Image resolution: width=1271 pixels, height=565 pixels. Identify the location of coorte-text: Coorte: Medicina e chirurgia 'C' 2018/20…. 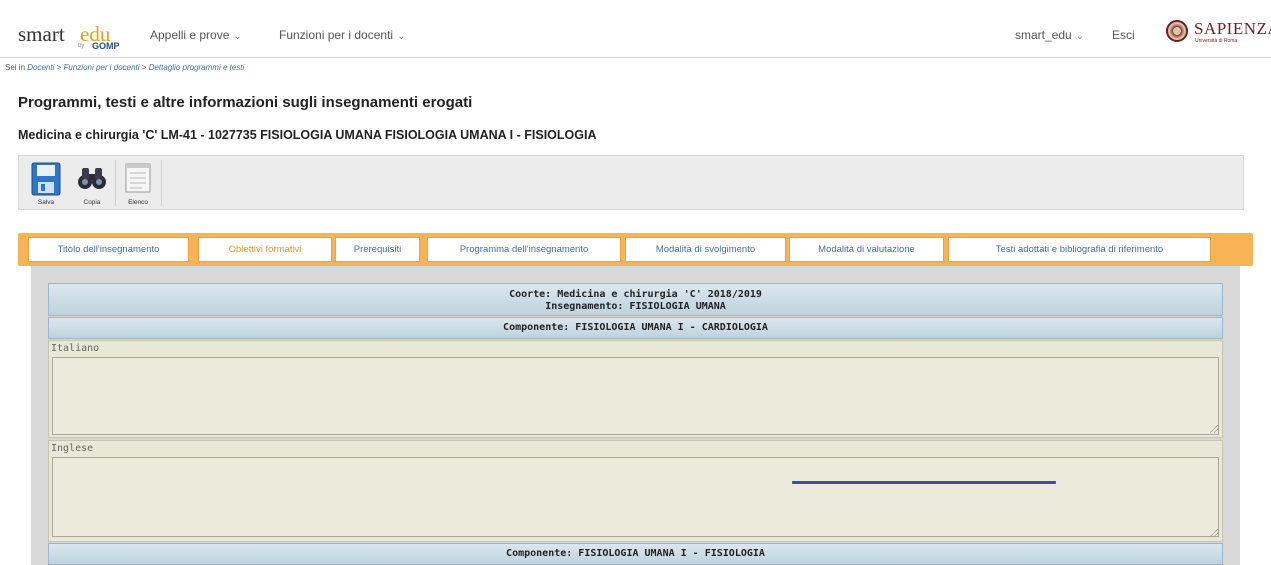
(635, 294).